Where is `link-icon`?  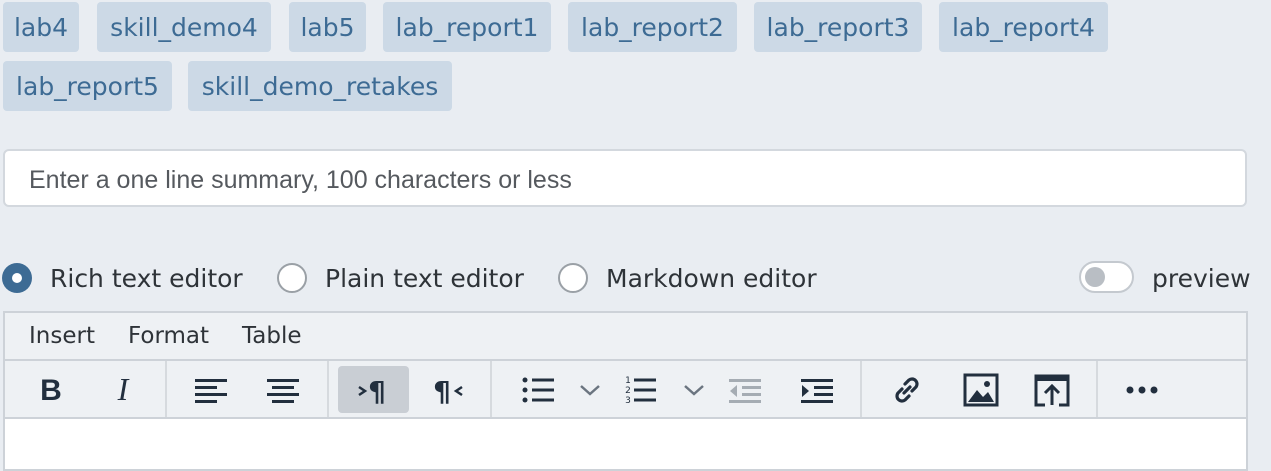
link-icon is located at coordinates (907, 389).